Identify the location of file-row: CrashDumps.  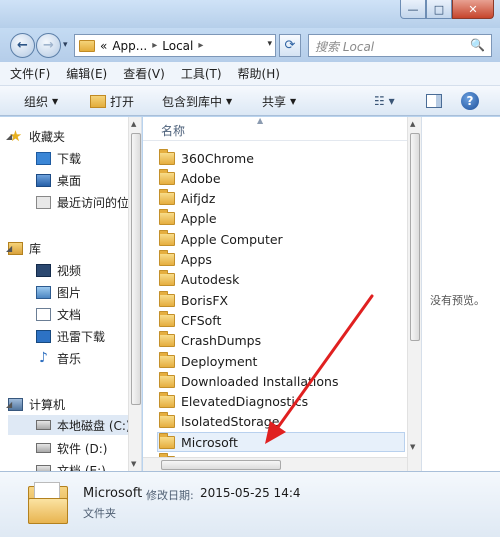
(283, 341).